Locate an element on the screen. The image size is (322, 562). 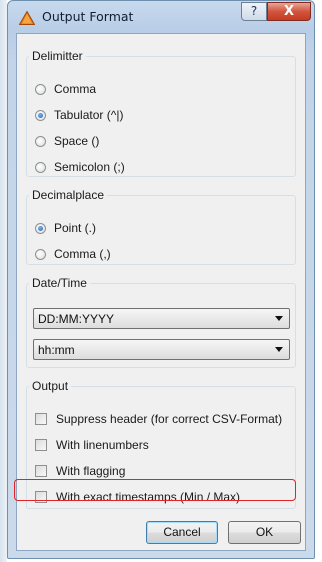
radio-label: Semicolon (;) is located at coordinates (89, 167).